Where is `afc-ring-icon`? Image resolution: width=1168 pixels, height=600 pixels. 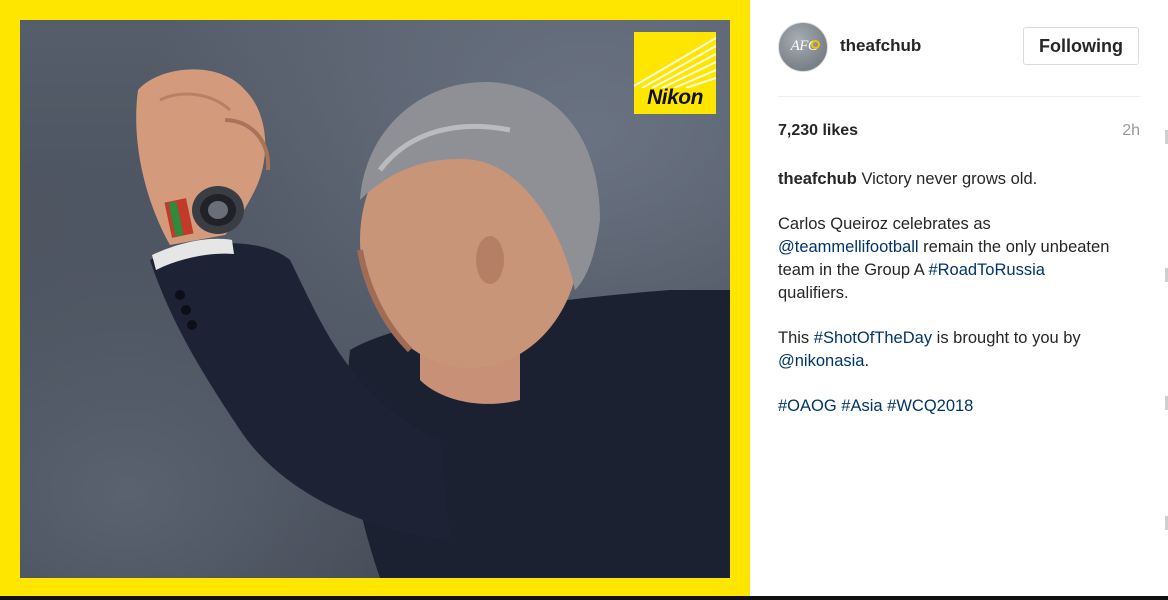
afc-ring-icon is located at coordinates (815, 44).